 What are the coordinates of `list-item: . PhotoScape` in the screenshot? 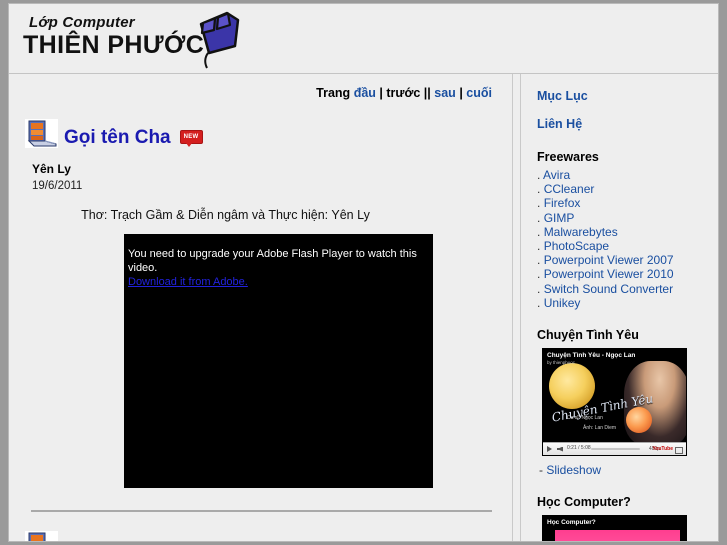 It's located at (622, 246).